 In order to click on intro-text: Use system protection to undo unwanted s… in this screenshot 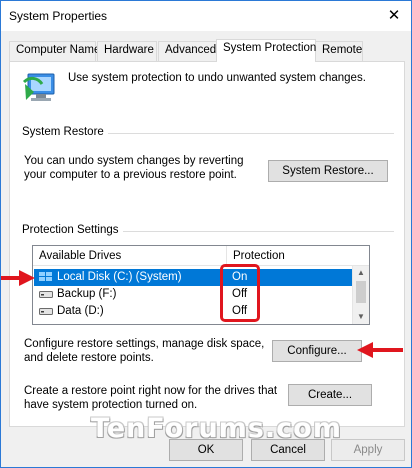, I will do `click(217, 78)`.